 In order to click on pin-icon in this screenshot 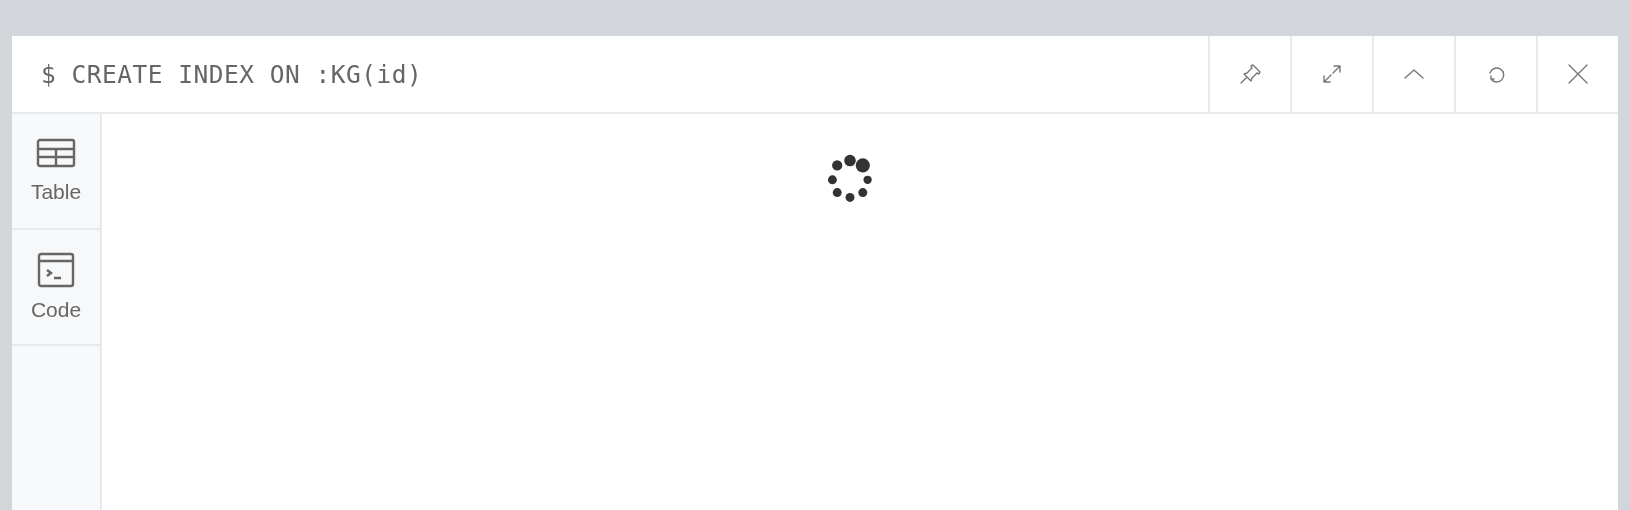, I will do `click(1250, 74)`.